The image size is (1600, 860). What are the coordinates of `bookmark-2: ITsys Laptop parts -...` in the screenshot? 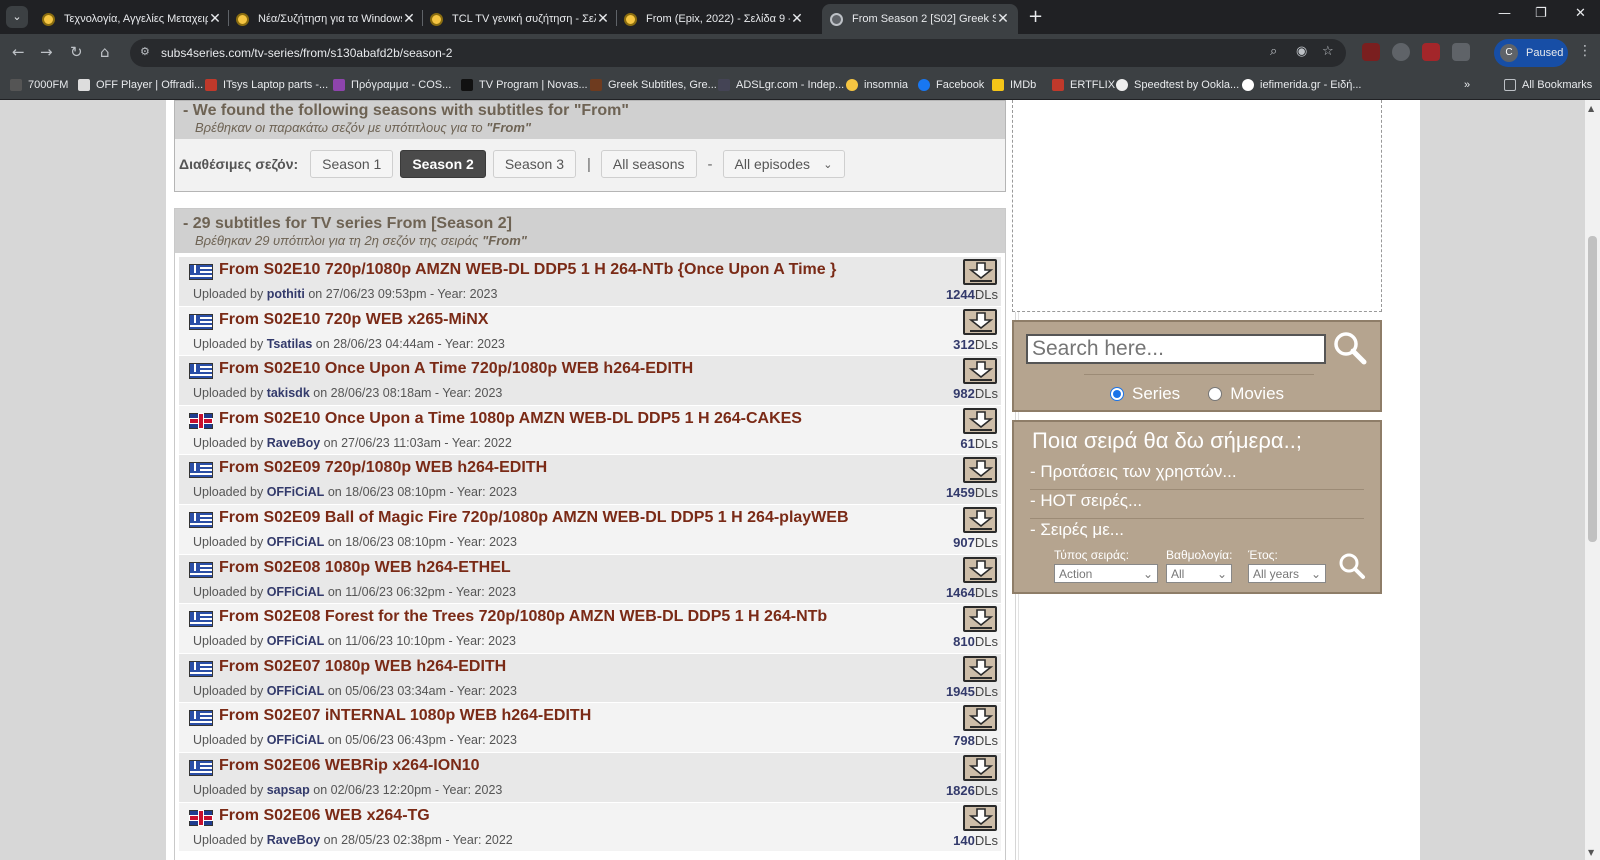 It's located at (266, 85).